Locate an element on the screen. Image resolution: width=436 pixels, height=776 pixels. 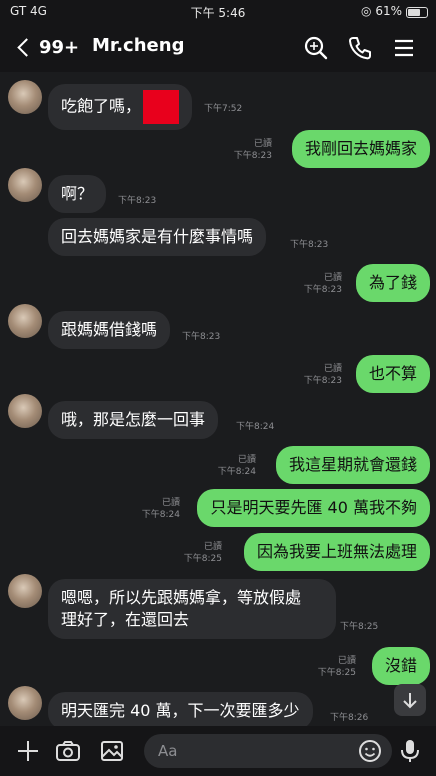
scroll-down-icon is located at coordinates (410, 701).